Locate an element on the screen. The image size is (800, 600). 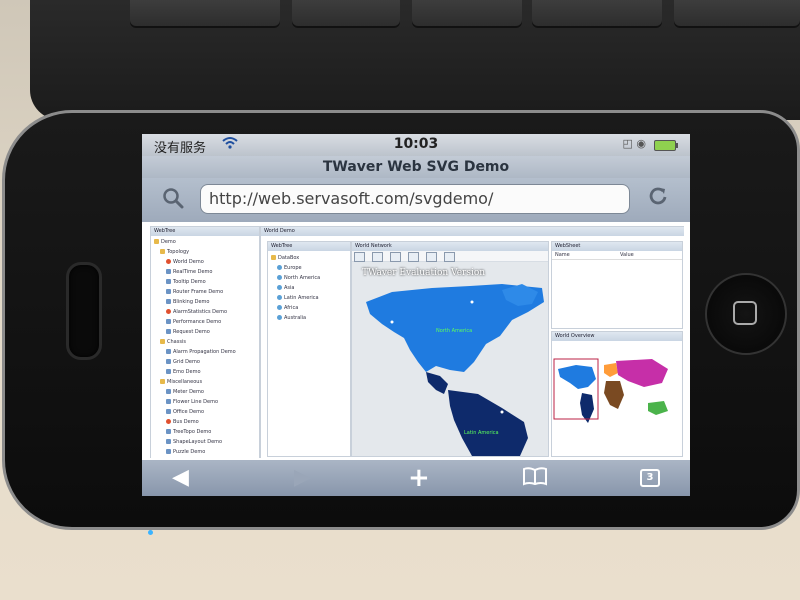
demo-tree-title: WebTree is located at coordinates (205, 231).